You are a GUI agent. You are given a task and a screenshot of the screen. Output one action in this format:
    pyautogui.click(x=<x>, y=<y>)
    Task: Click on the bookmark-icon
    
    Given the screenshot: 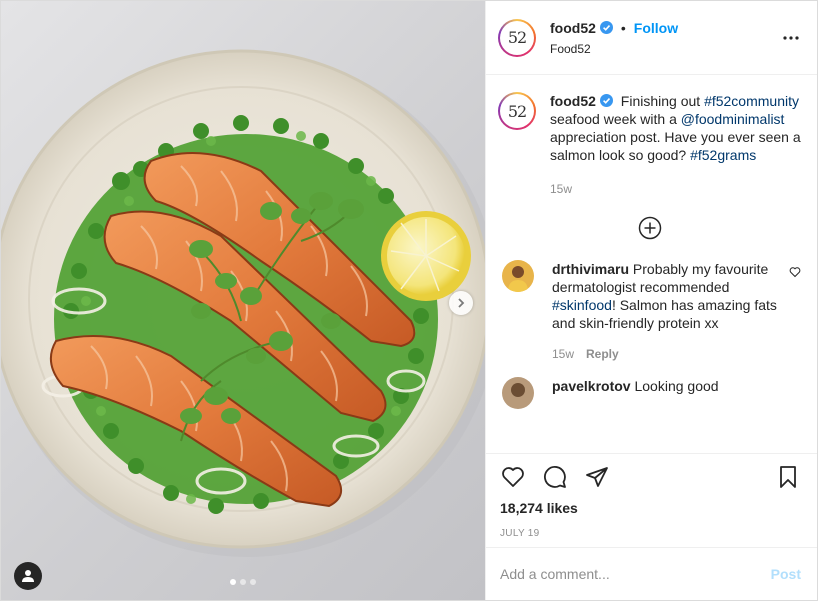 What is the action you would take?
    pyautogui.click(x=788, y=477)
    